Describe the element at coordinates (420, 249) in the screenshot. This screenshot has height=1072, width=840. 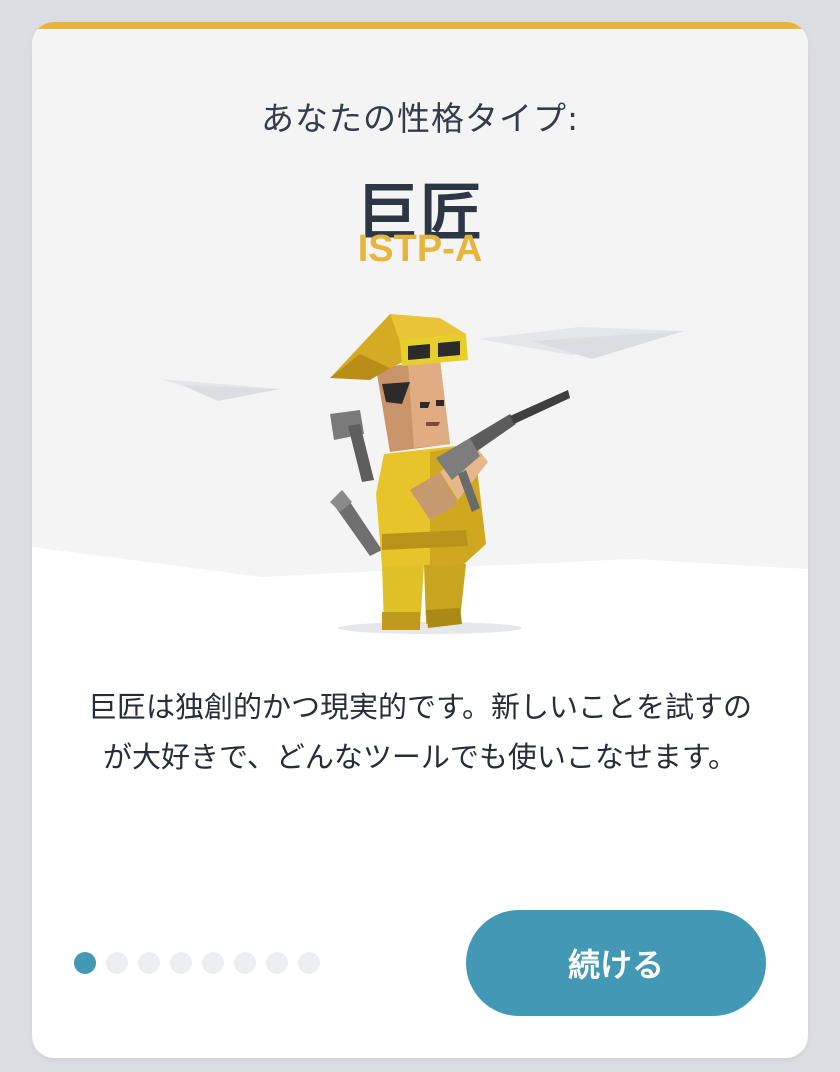
I see `personality-type-code: ISTP-A` at that location.